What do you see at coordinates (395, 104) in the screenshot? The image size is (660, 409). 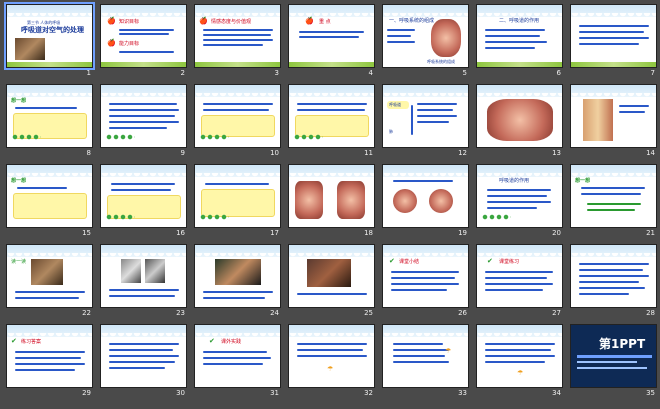 I see `tree-label-airway: 呼吸道` at bounding box center [395, 104].